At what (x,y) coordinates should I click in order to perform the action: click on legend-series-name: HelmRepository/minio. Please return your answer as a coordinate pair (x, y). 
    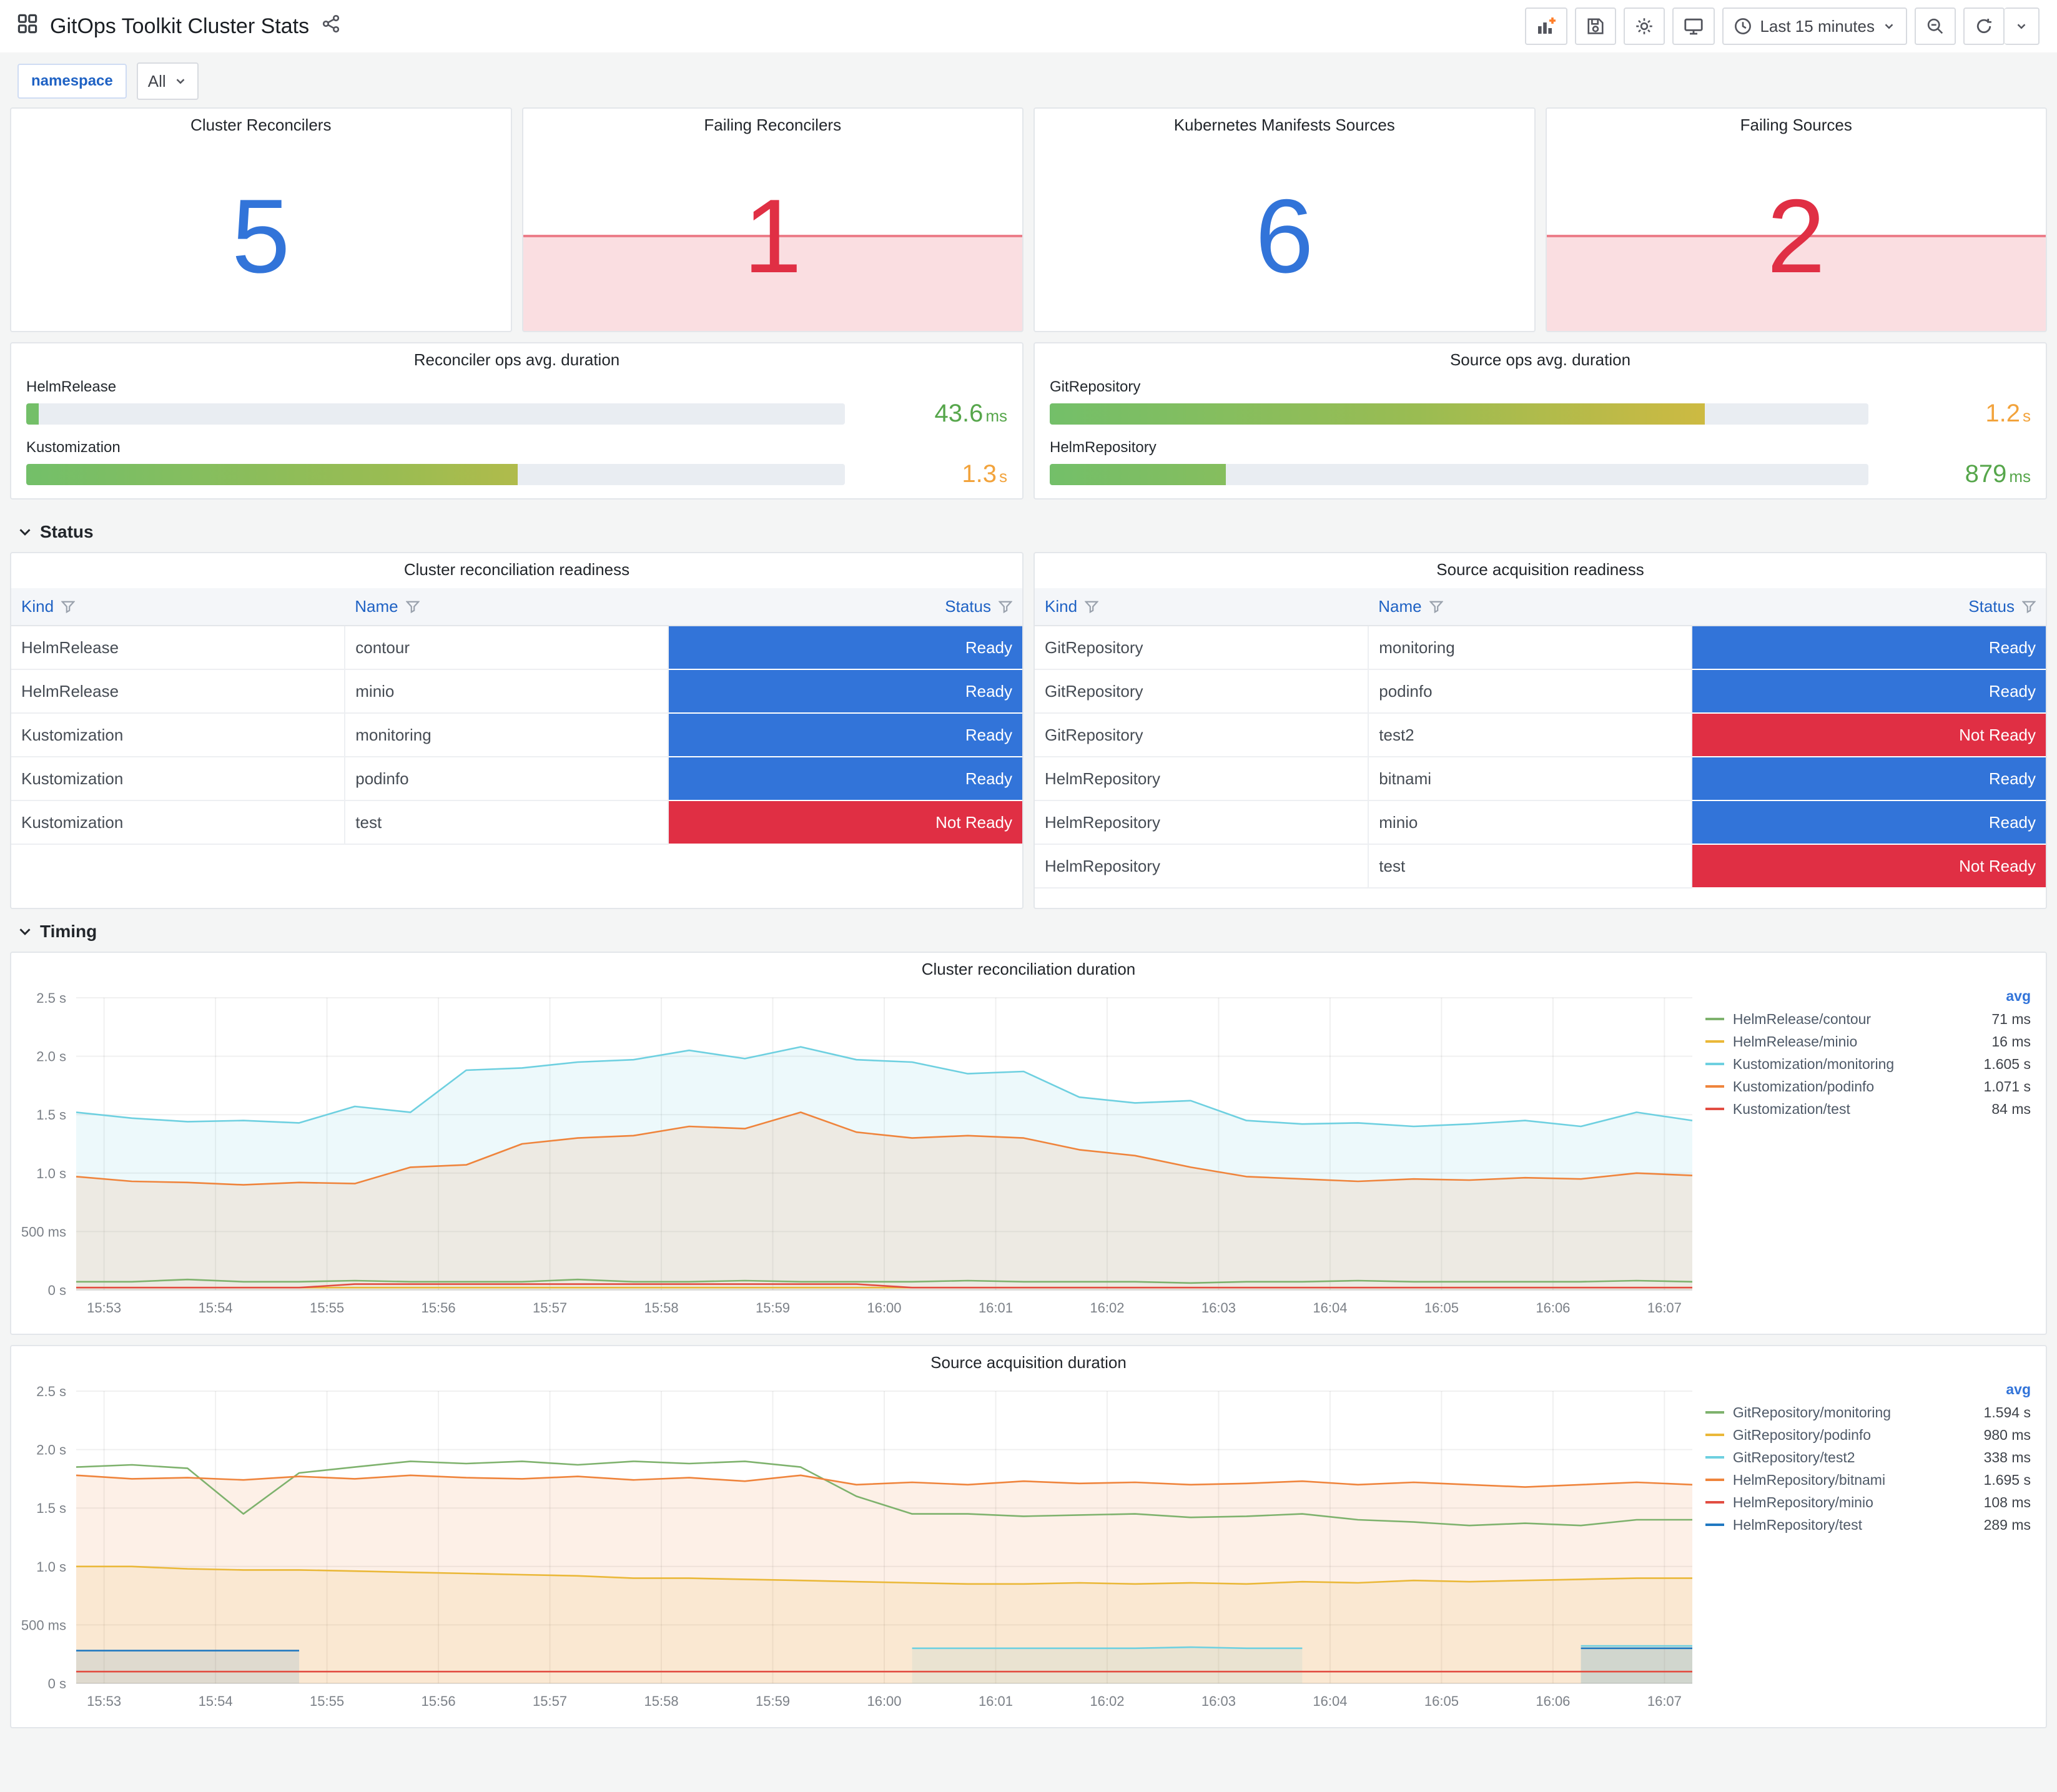
    Looking at the image, I should click on (1854, 1502).